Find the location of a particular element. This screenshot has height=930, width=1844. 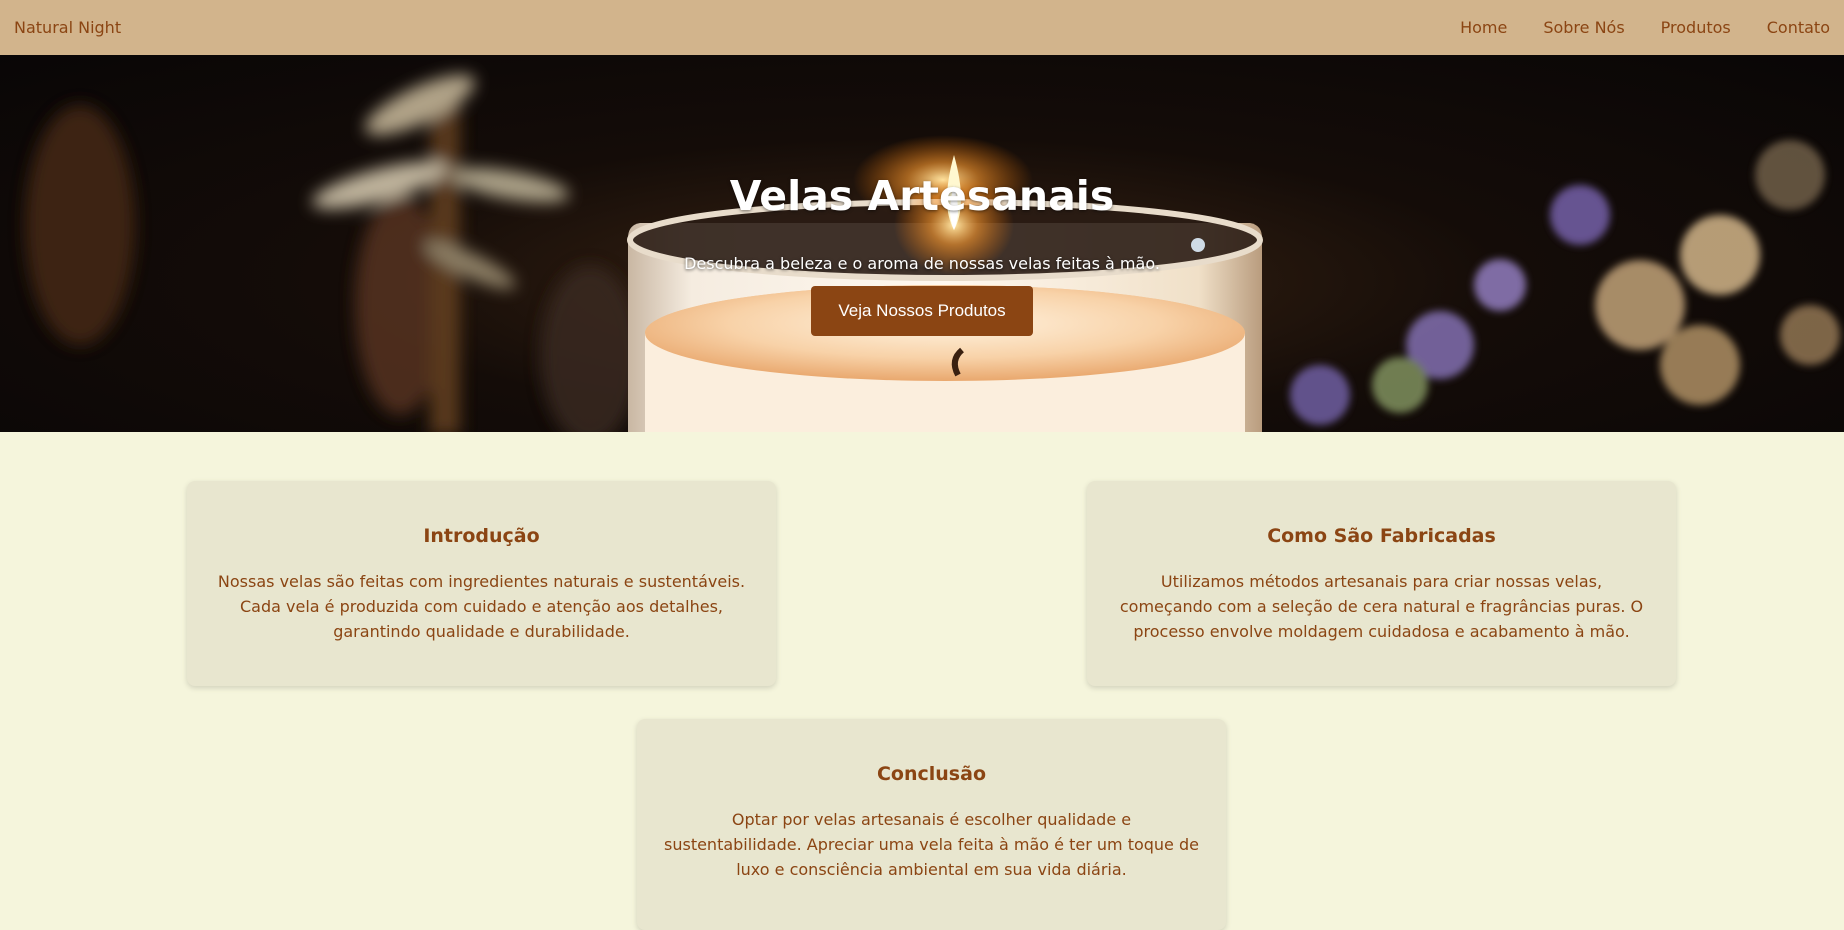

main-nav: Home Sobre Nós Produtos Contato is located at coordinates (1645, 27).